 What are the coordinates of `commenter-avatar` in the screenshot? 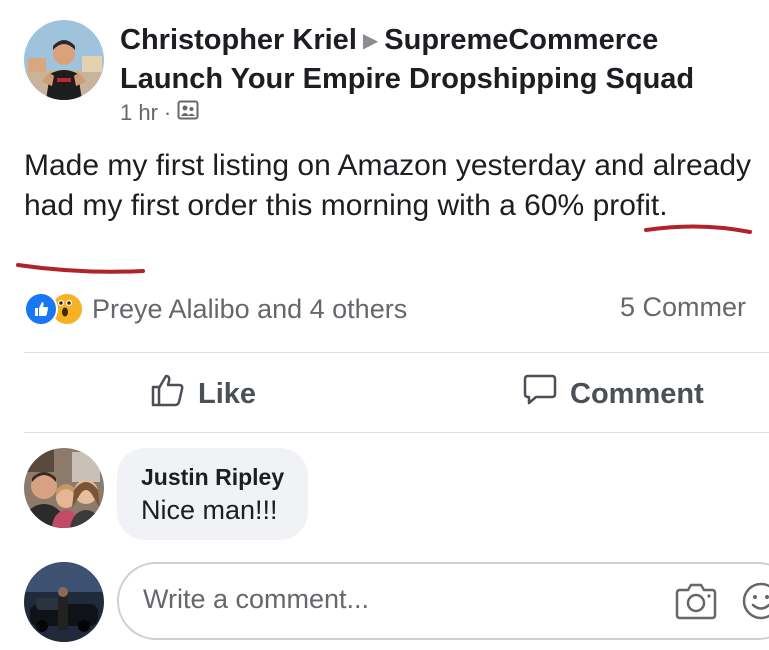 It's located at (64, 488).